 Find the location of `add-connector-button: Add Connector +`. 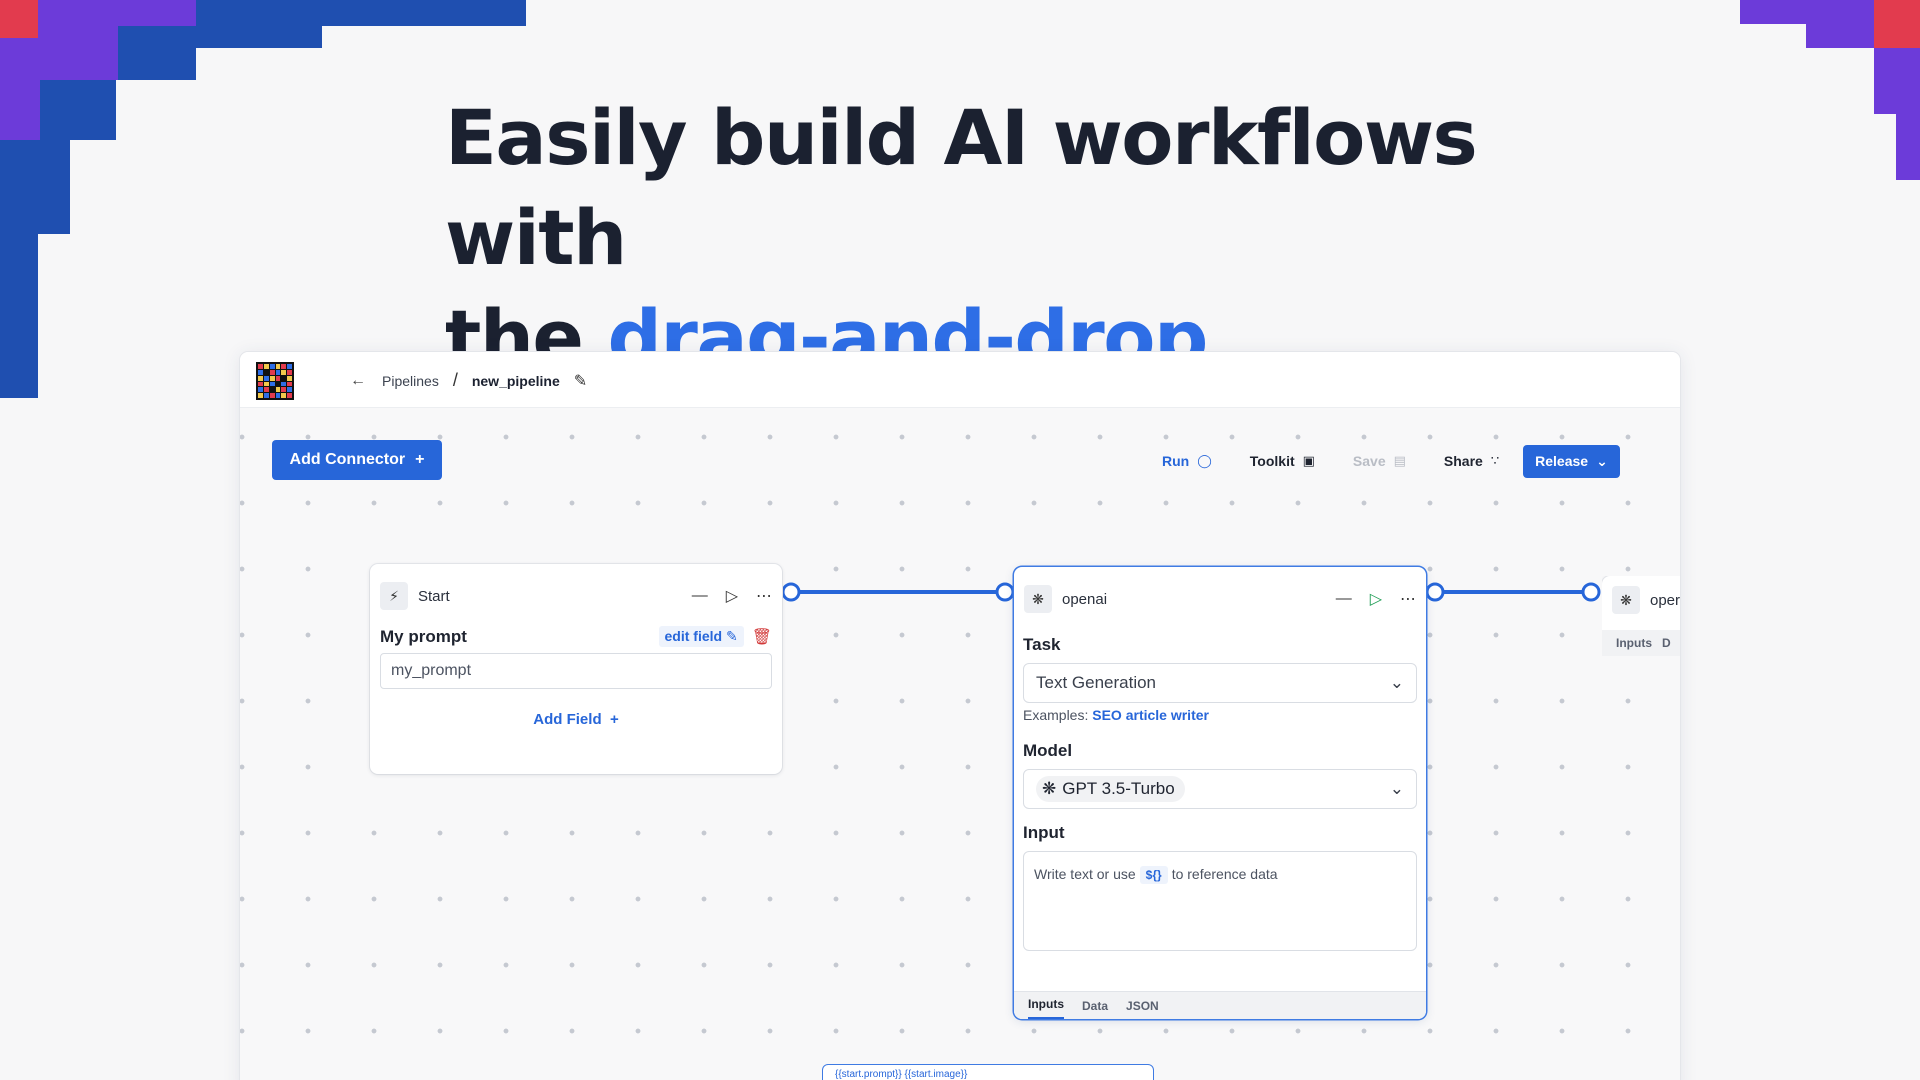

add-connector-button: Add Connector + is located at coordinates (357, 460).